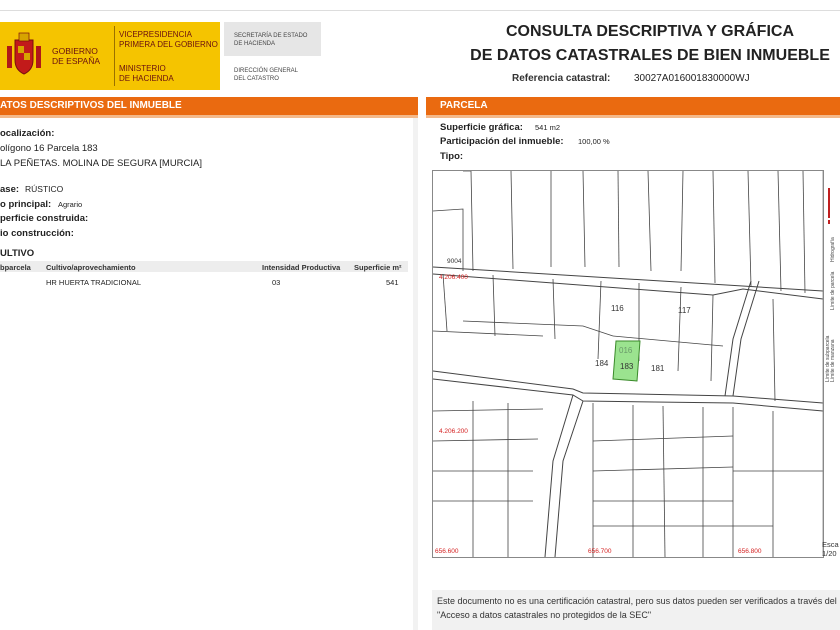  What do you see at coordinates (684, 310) in the screenshot?
I see `parcel-117-label: 117` at bounding box center [684, 310].